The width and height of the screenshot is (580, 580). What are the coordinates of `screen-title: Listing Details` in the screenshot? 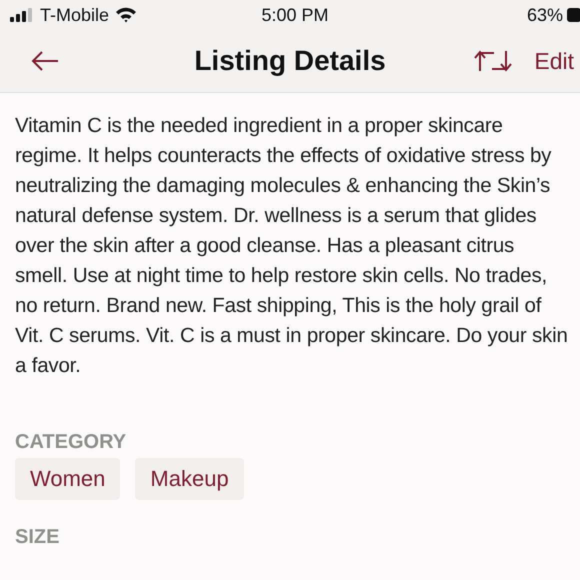 It's located at (290, 61).